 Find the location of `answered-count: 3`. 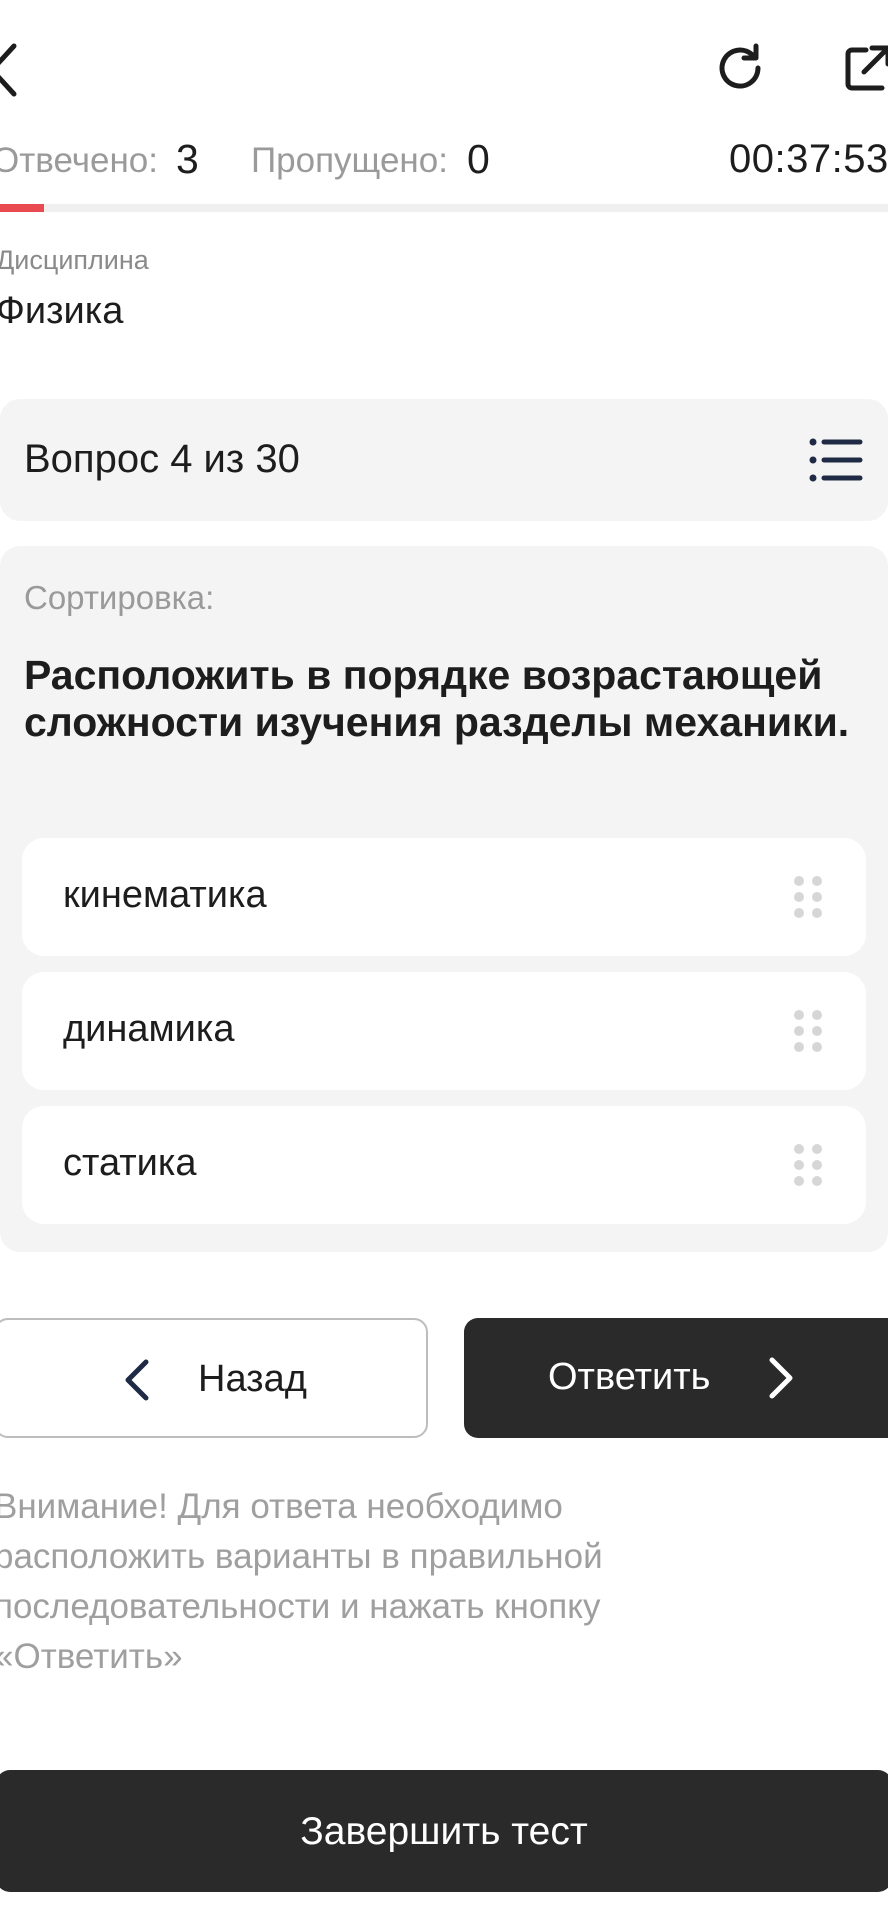

answered-count: 3 is located at coordinates (187, 159).